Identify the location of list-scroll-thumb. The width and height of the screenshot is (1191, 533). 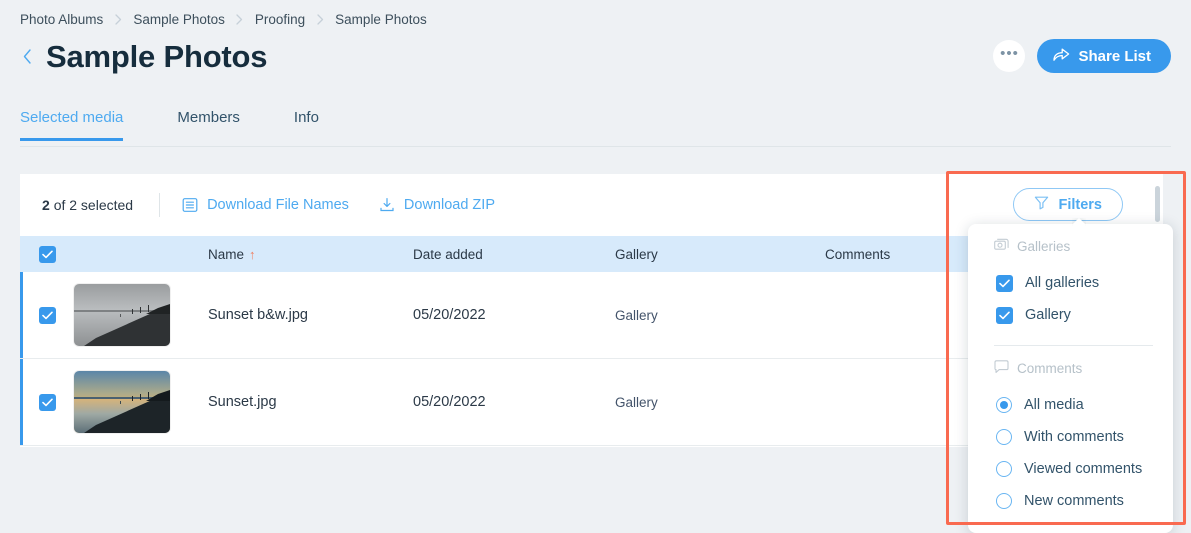
(1157, 204).